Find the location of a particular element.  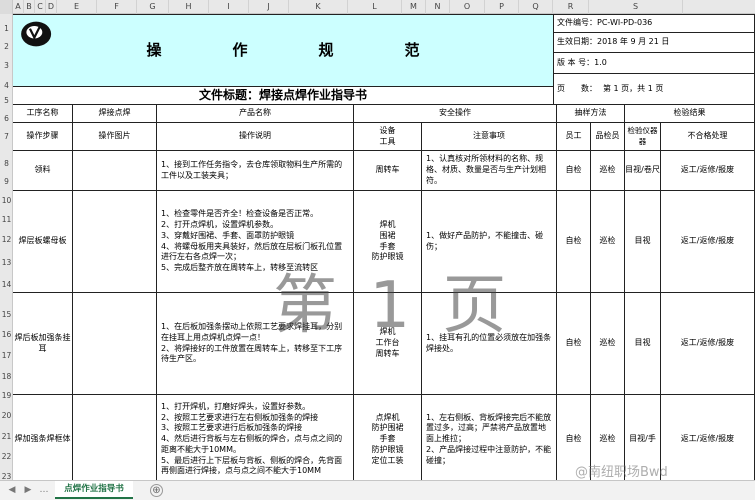

row-header-19: 19 is located at coordinates (6, 395).